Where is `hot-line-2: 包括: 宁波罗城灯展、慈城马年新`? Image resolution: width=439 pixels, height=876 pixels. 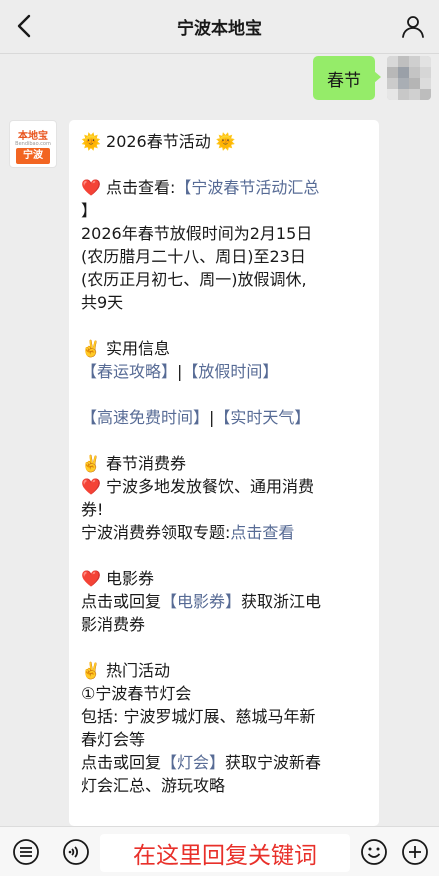
hot-line-2: 包括: 宁波罗城灯展、慈城马年新 is located at coordinates (198, 716).